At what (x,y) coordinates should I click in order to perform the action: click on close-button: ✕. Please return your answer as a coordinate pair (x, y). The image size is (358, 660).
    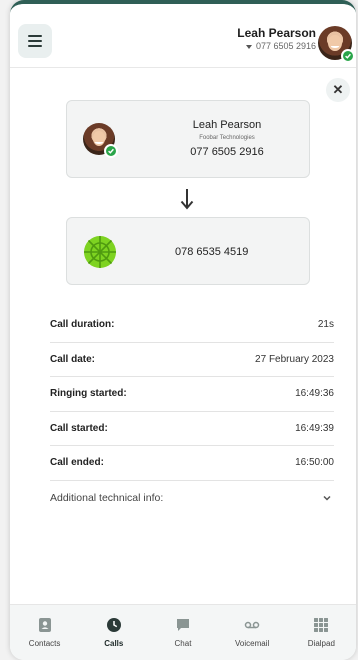
    Looking at the image, I should click on (338, 90).